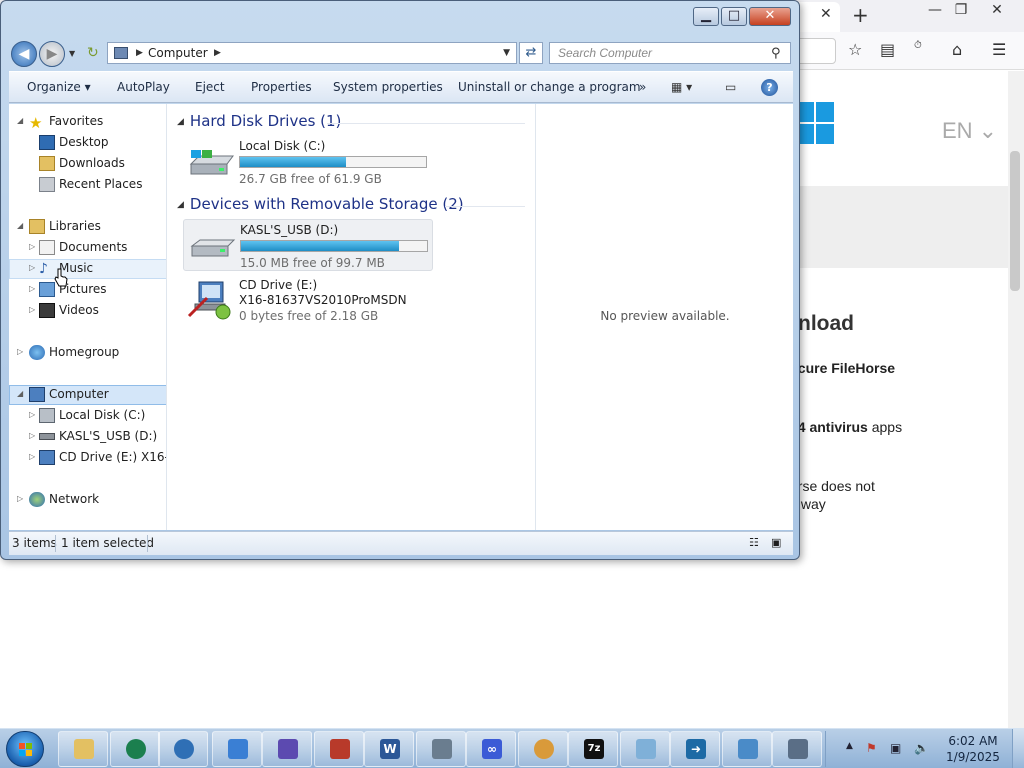  Describe the element at coordinates (895, 748) in the screenshot. I see `network-tray-icon: ▣` at that location.